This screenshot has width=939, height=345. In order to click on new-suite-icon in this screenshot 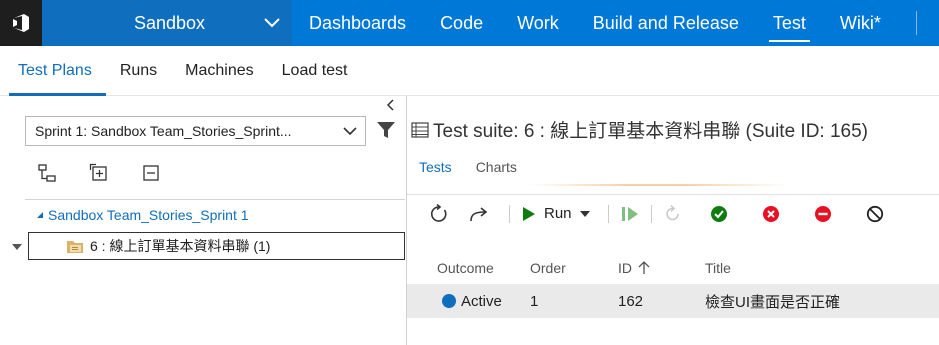, I will do `click(47, 173)`.